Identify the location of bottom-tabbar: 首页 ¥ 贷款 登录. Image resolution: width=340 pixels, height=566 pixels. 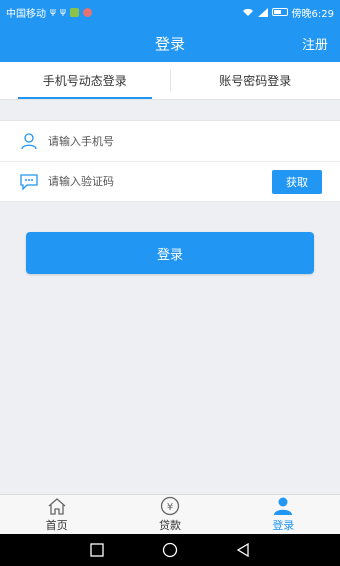
(170, 514).